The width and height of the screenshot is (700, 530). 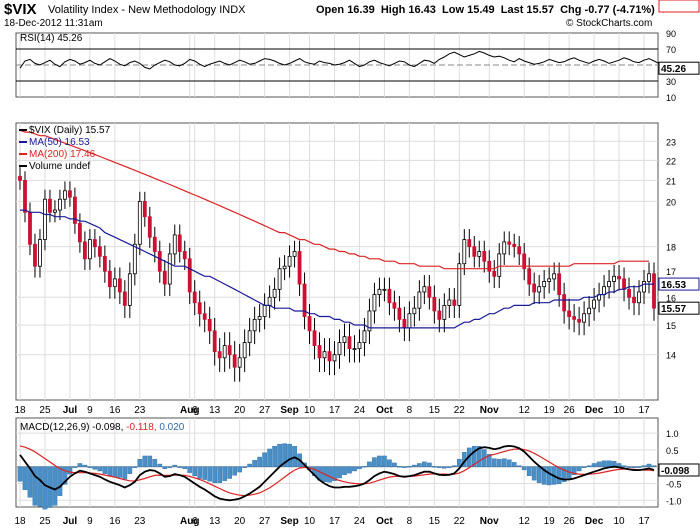 What do you see at coordinates (489, 410) in the screenshot?
I see `x-axis-month-label: Nov` at bounding box center [489, 410].